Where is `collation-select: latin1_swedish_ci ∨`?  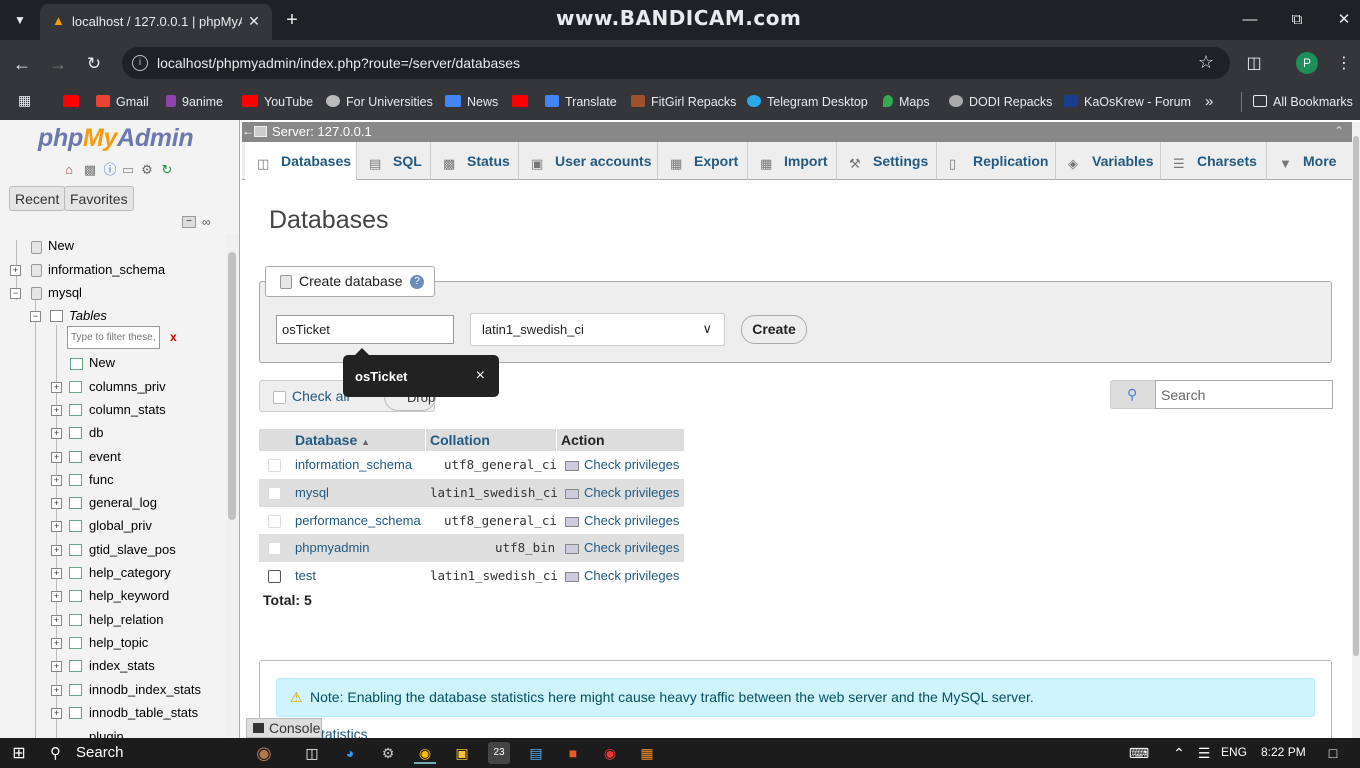 collation-select: latin1_swedish_ci ∨ is located at coordinates (597, 329).